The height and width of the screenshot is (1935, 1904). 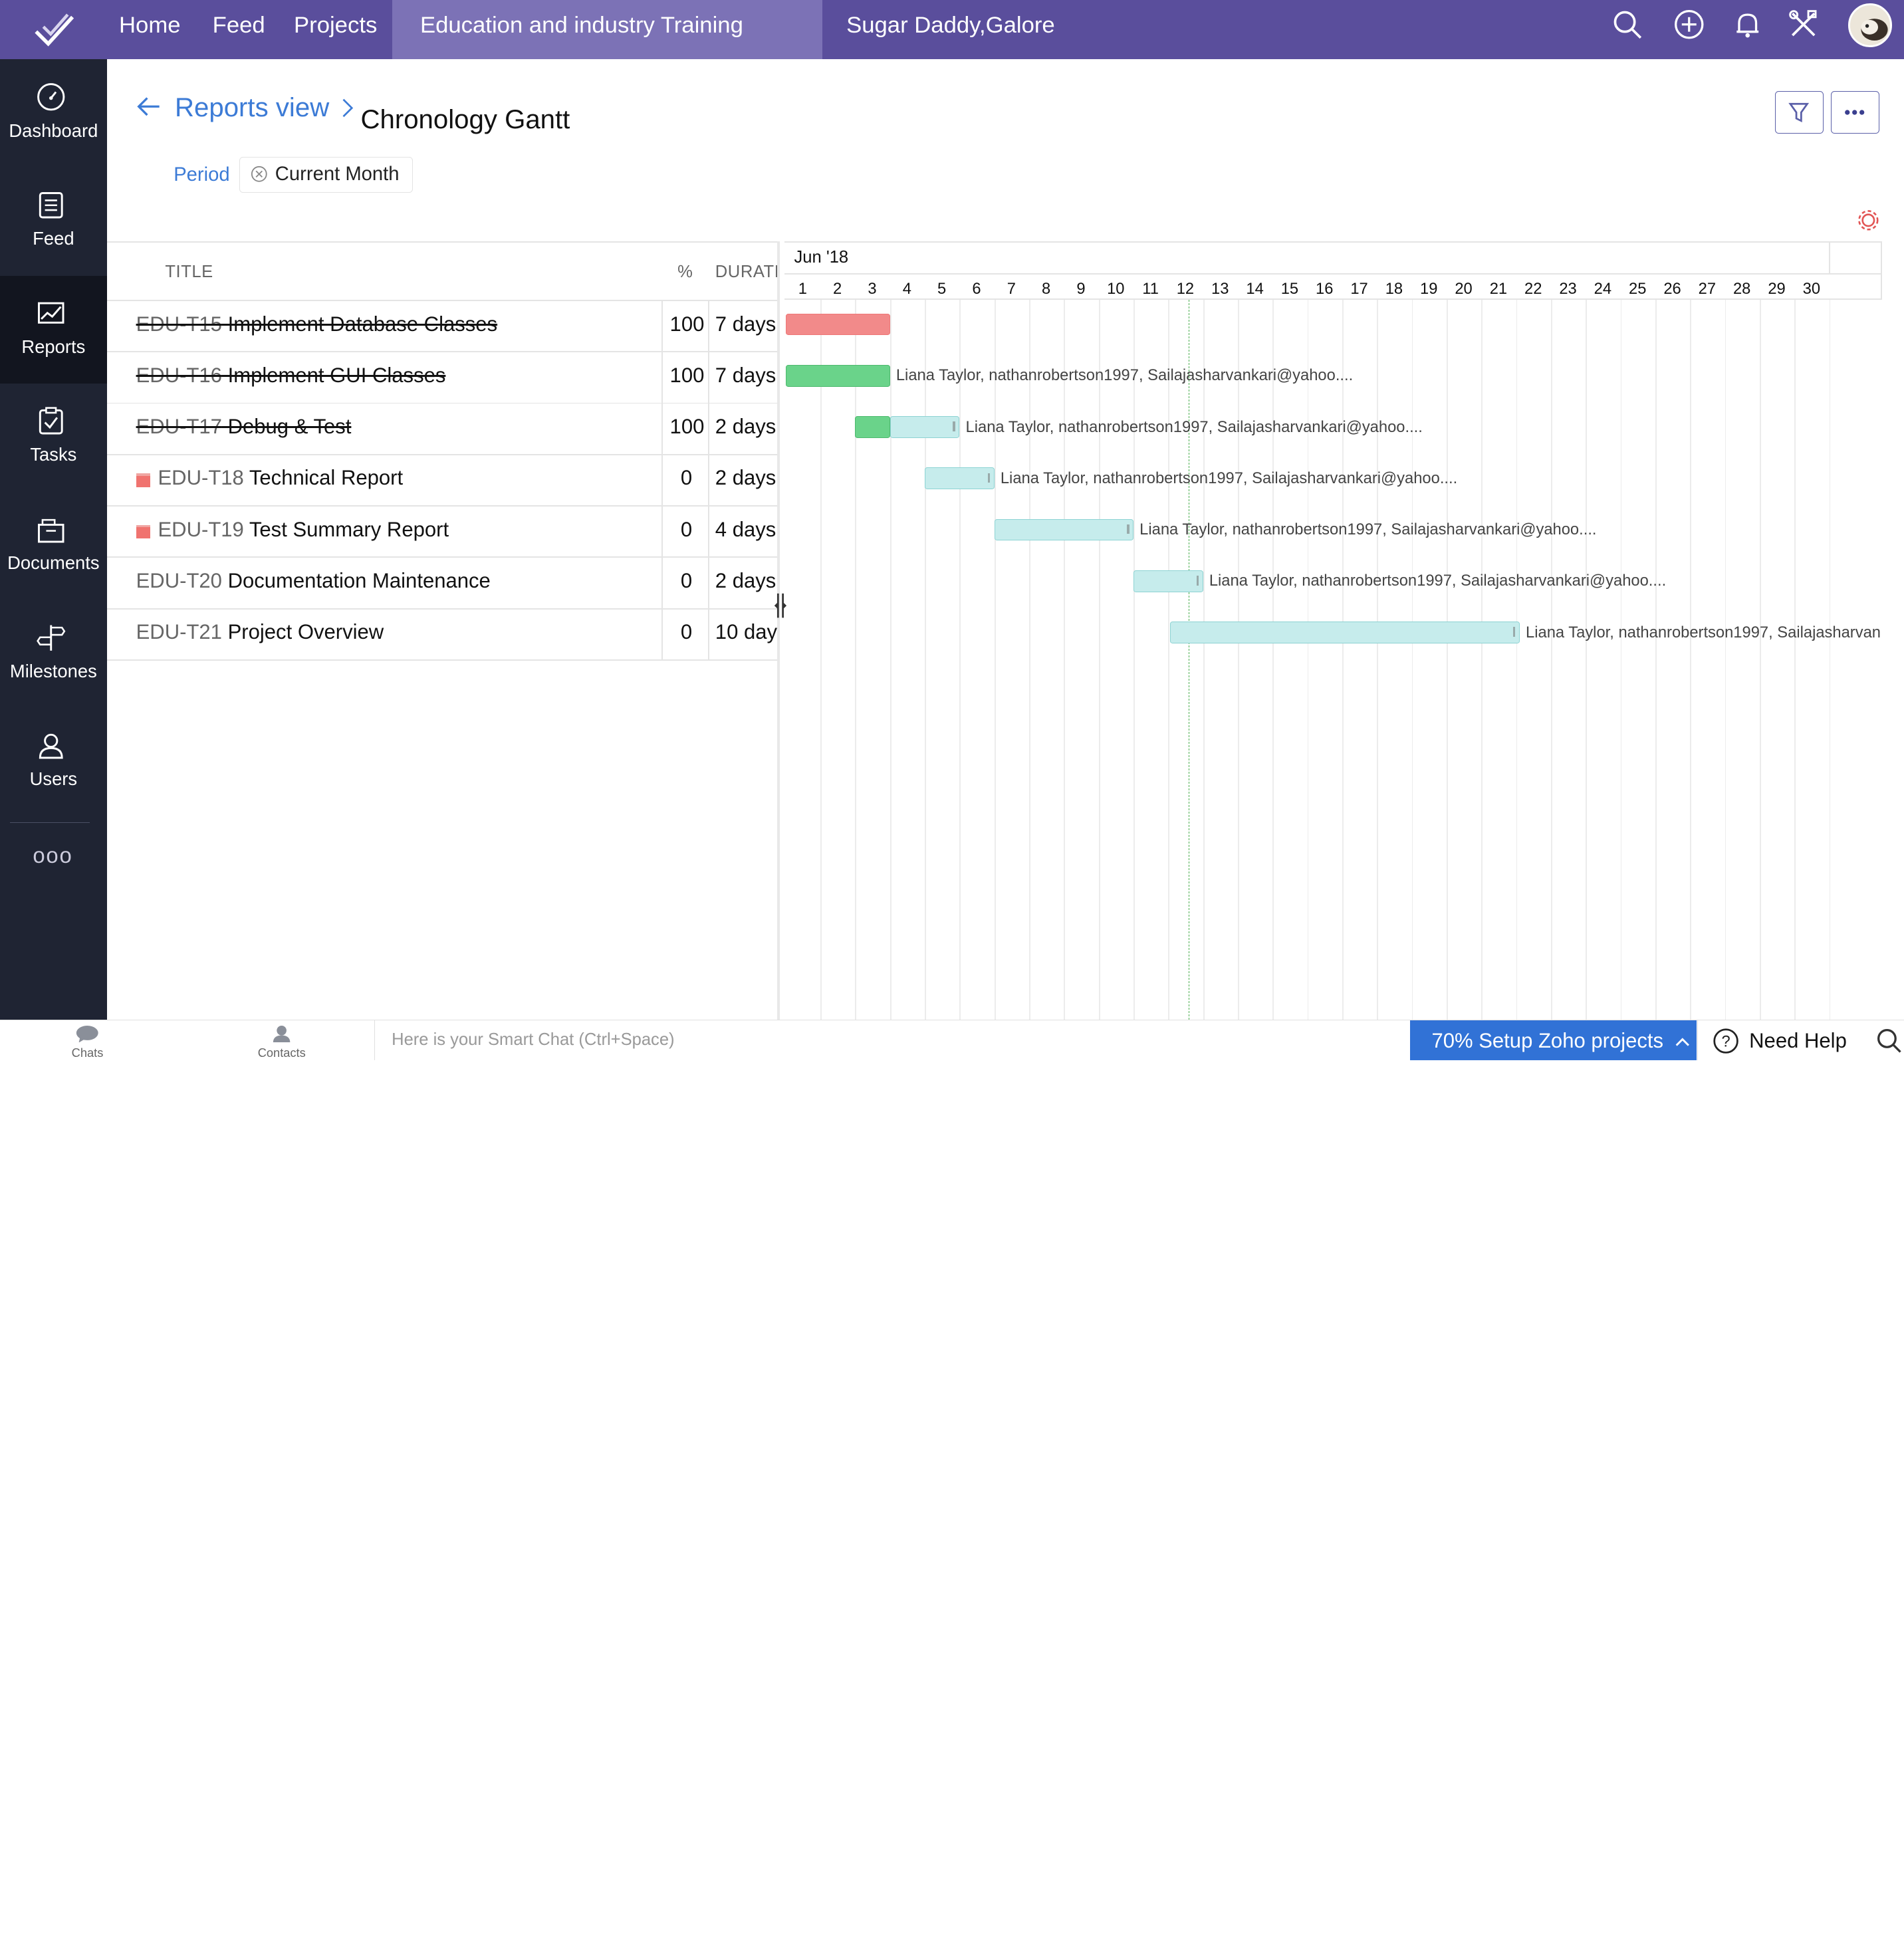 I want to click on task-key: EDU-T18, so click(x=200, y=478).